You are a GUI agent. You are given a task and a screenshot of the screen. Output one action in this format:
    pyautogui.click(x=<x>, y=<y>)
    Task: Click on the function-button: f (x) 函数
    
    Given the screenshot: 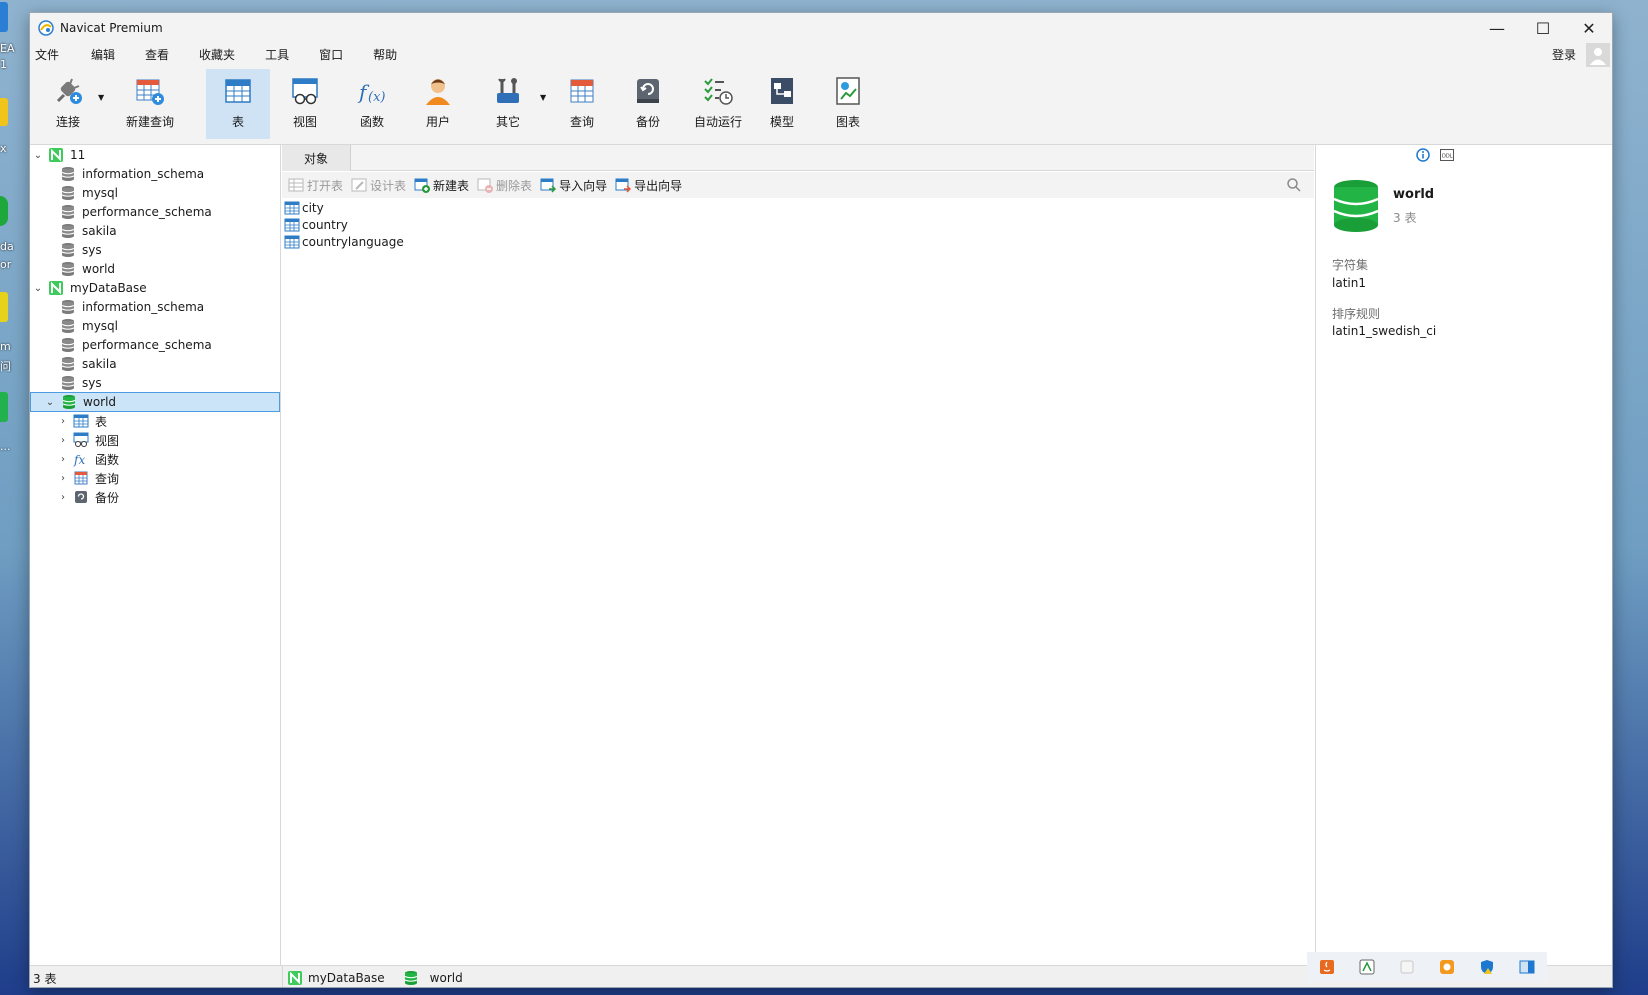 What is the action you would take?
    pyautogui.click(x=372, y=104)
    